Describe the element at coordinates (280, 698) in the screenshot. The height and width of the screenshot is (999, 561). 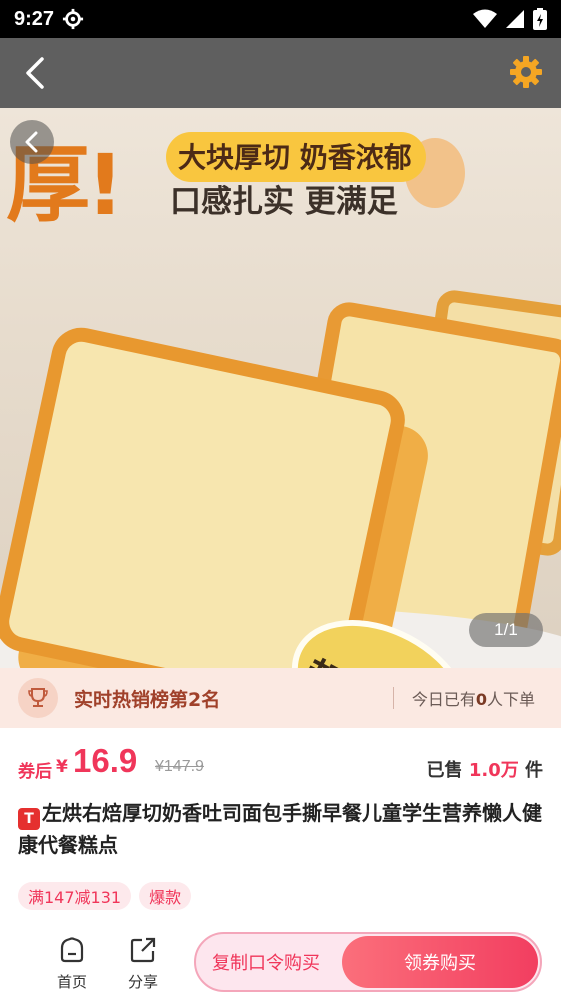
I see `hot-rank-bar: 实时热销榜第2名 今日已有0人下单` at that location.